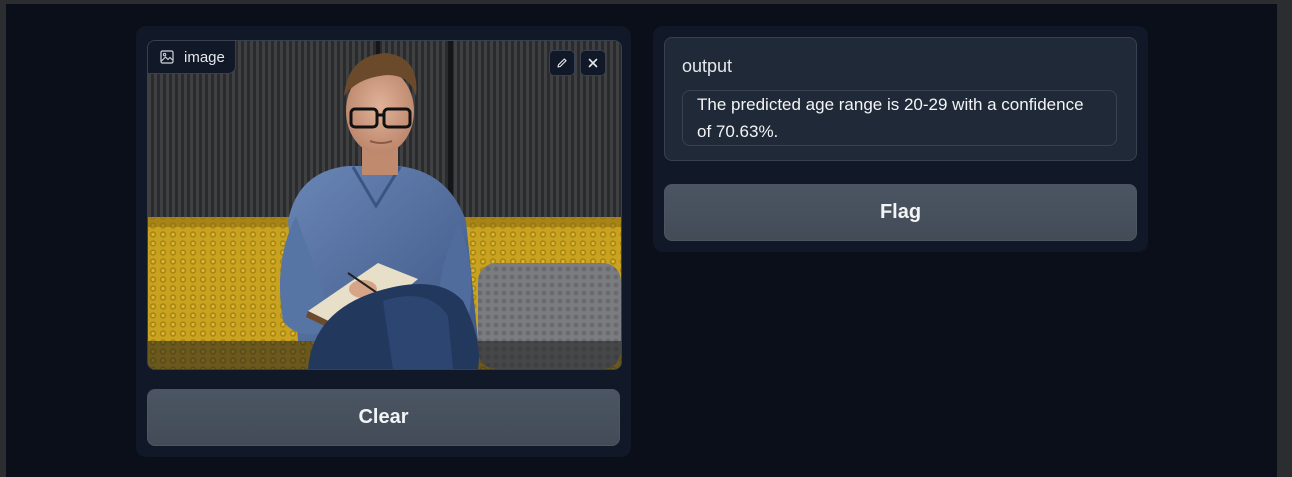 The height and width of the screenshot is (477, 1292). I want to click on image-label-badge: image, so click(192, 57).